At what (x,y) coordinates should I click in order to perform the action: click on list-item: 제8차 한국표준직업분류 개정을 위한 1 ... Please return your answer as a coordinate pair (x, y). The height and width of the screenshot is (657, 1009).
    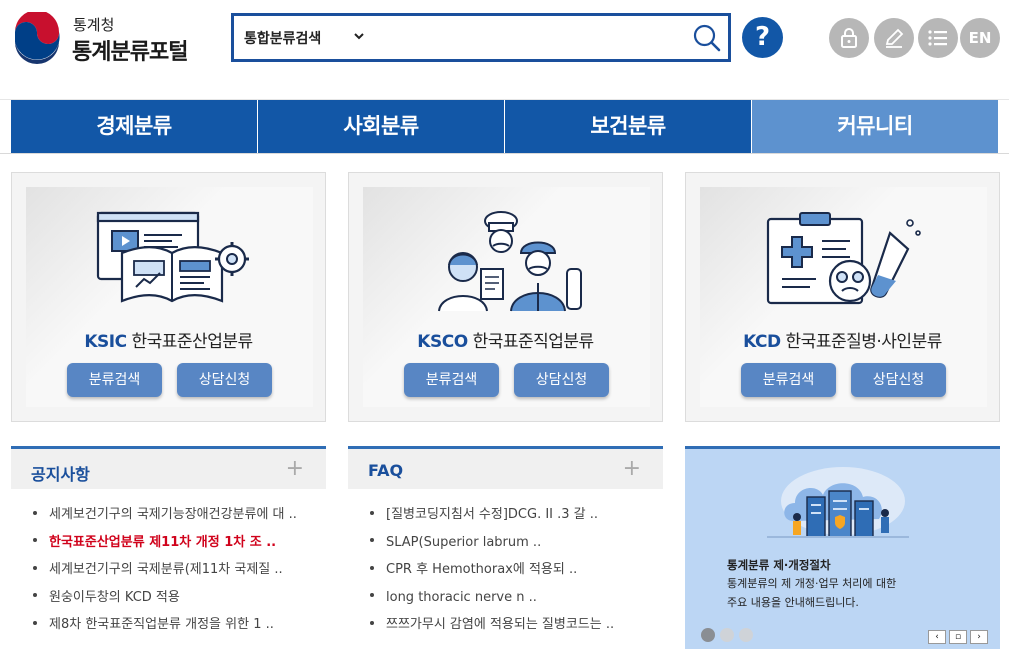
    Looking at the image, I should click on (165, 631).